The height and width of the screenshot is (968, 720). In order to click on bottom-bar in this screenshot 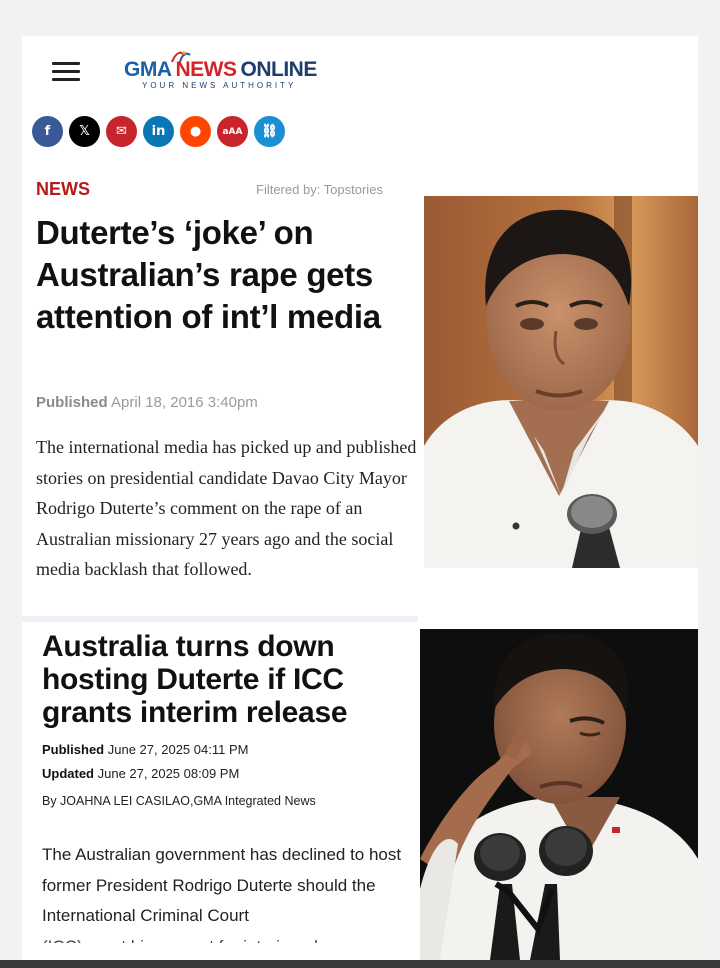, I will do `click(360, 964)`.